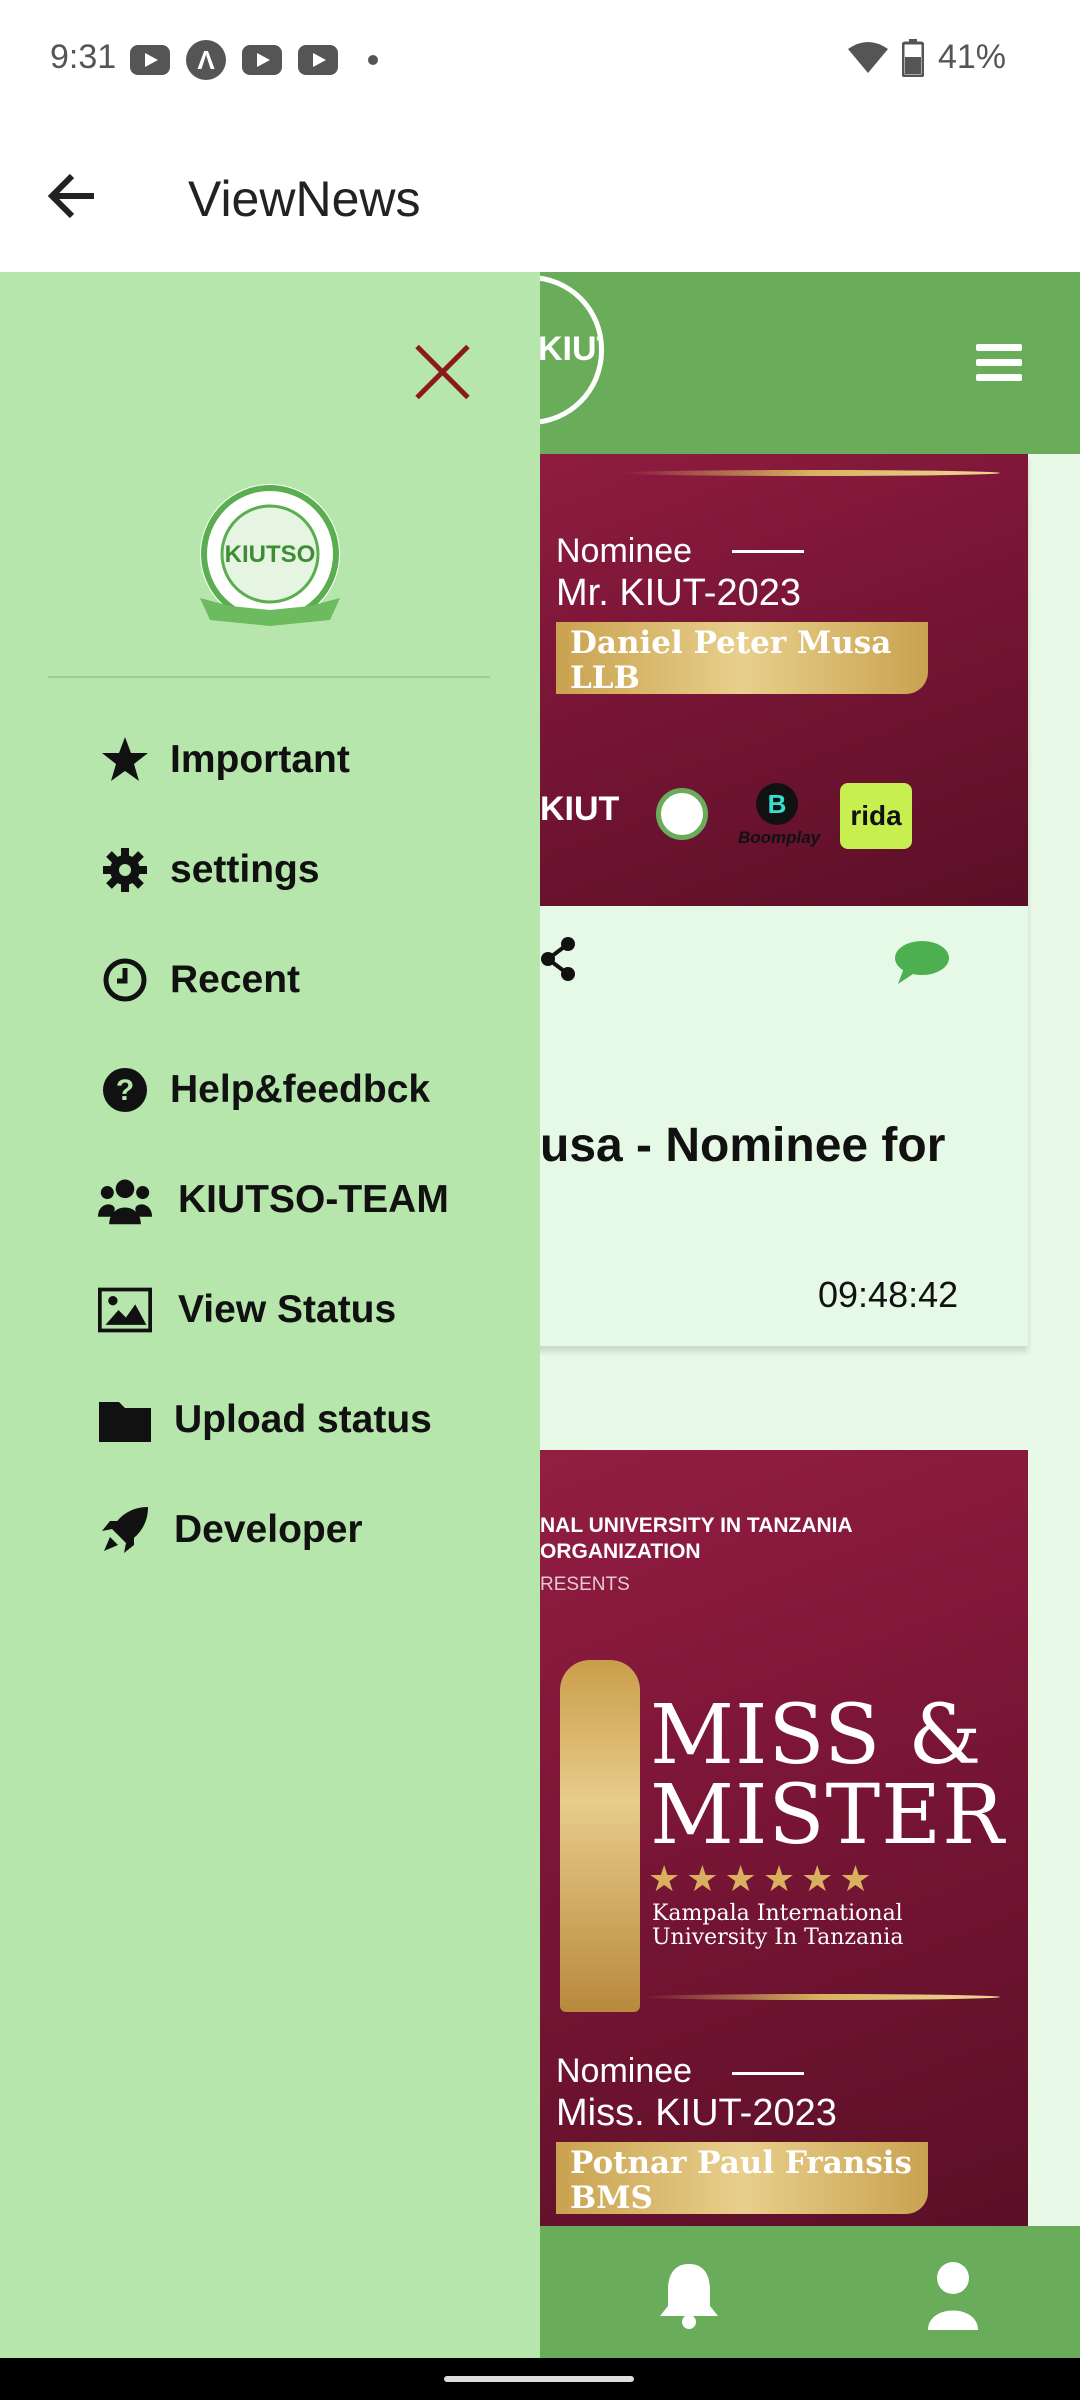 This screenshot has height=2400, width=1080. I want to click on drawer-item-recent: Recent, so click(199, 980).